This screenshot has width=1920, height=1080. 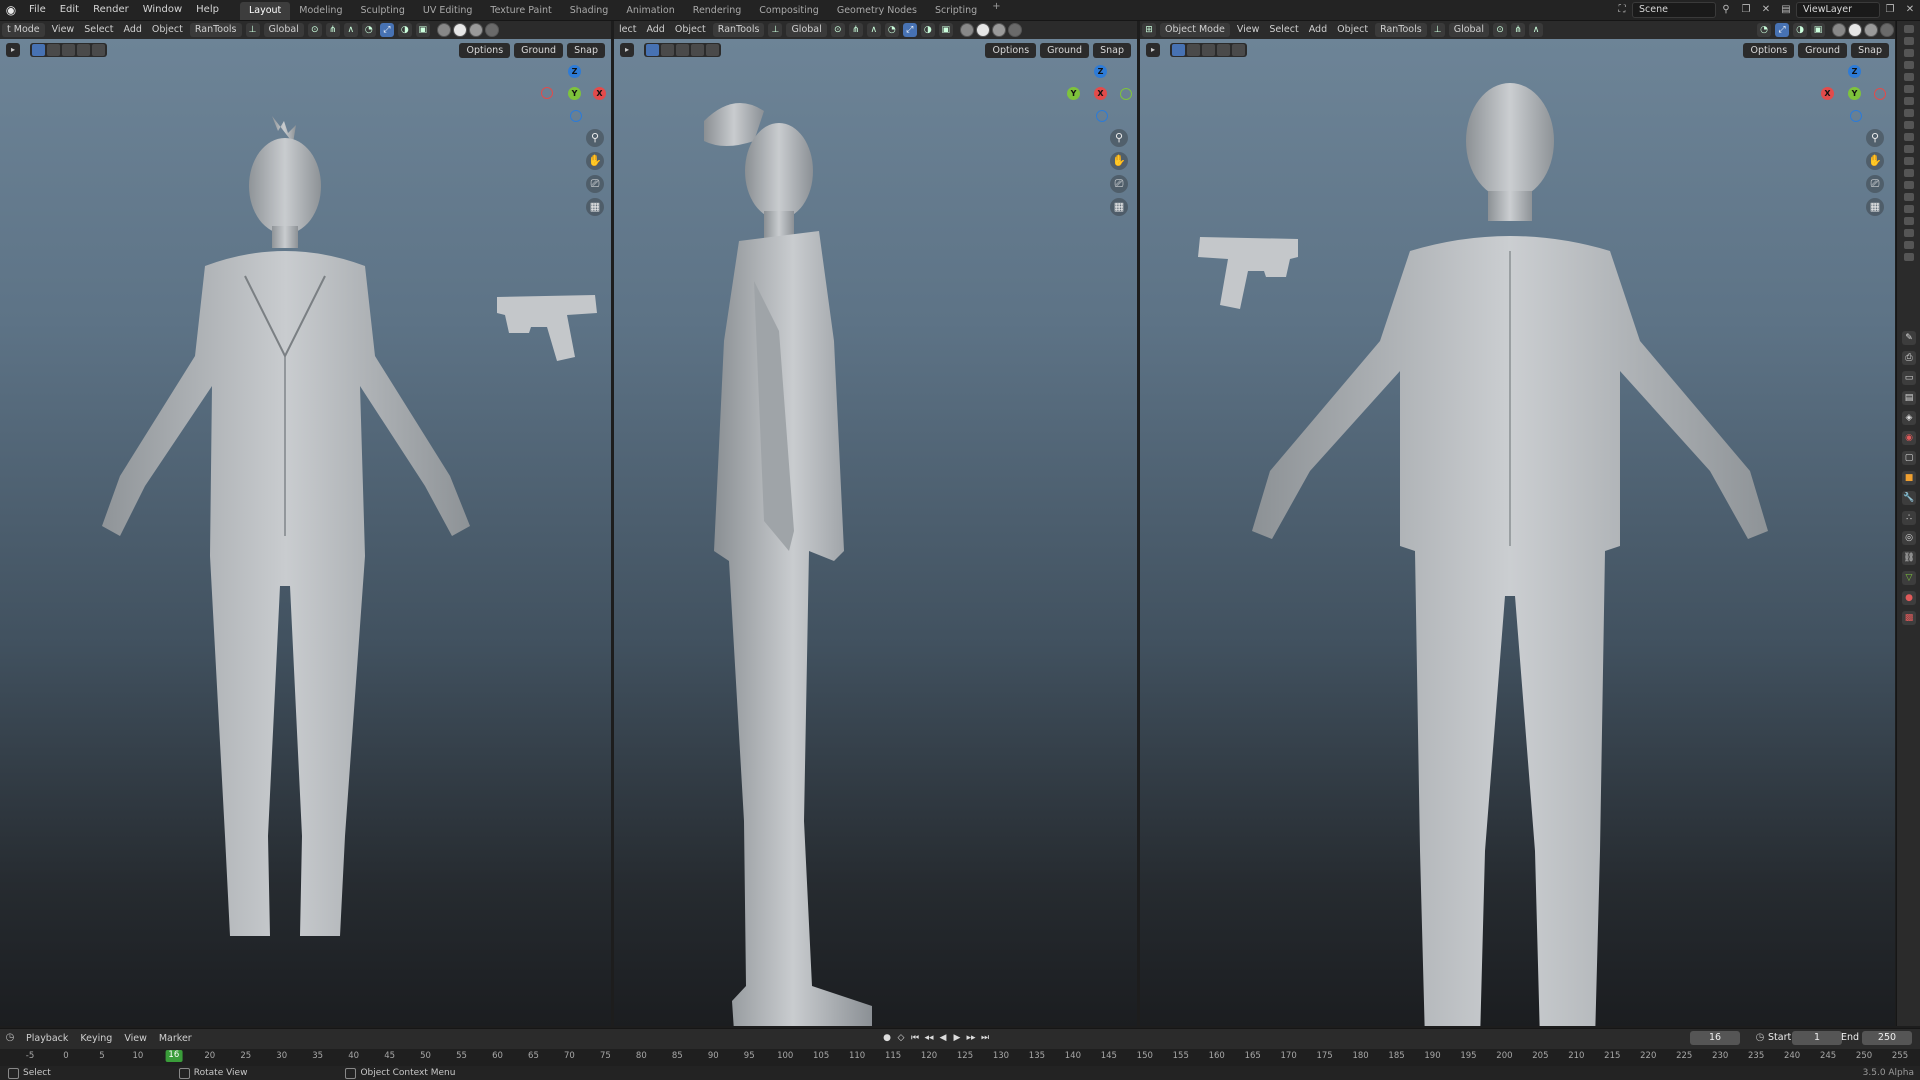 I want to click on menu-view: View, so click(x=1248, y=30).